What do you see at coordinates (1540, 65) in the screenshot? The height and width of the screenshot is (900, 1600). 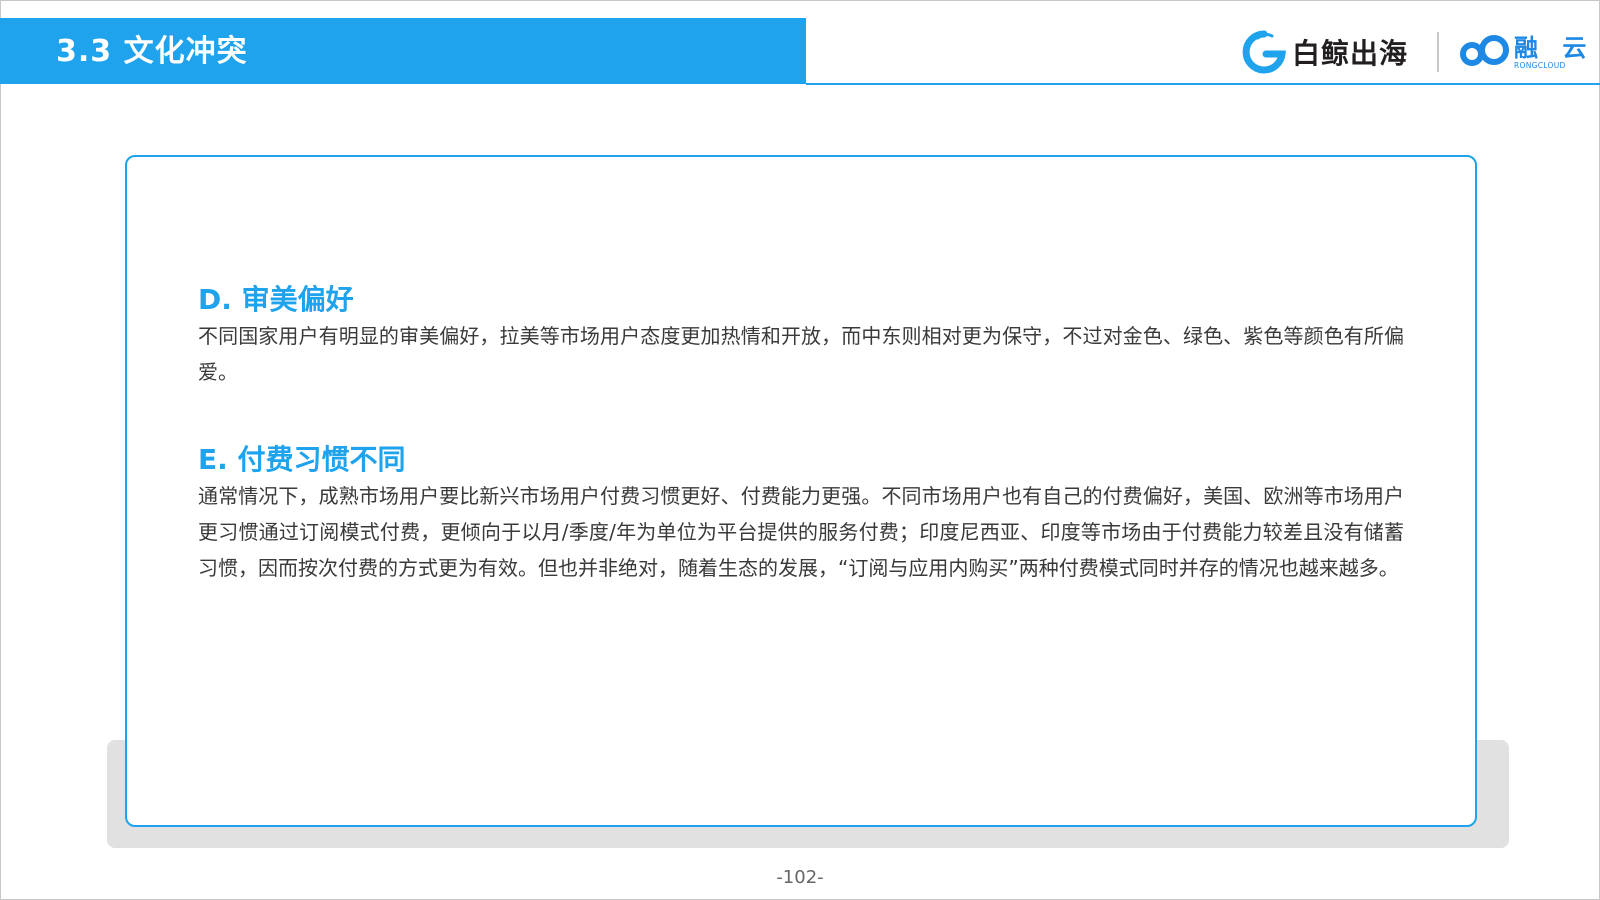 I see `rongcloud-text-en: RONGCLOUD` at bounding box center [1540, 65].